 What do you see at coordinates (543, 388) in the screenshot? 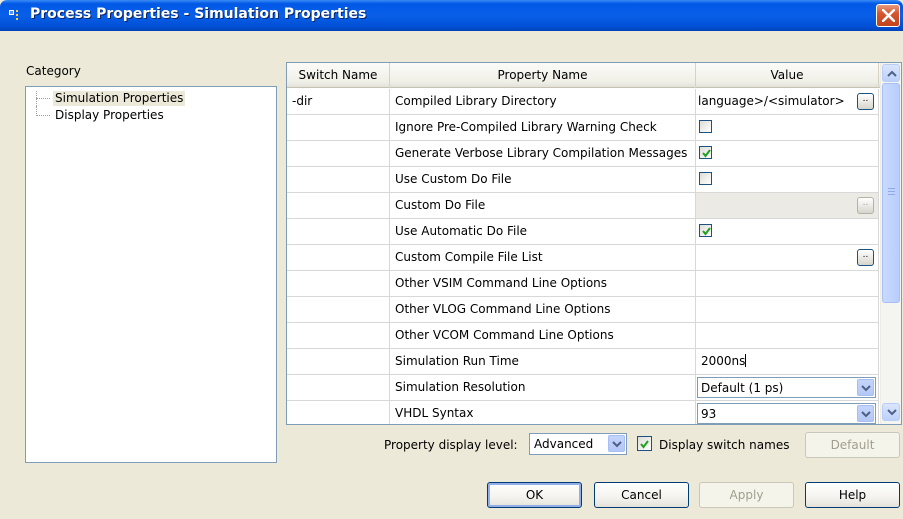
I see `property-name-cell: Simulation Resolution` at bounding box center [543, 388].